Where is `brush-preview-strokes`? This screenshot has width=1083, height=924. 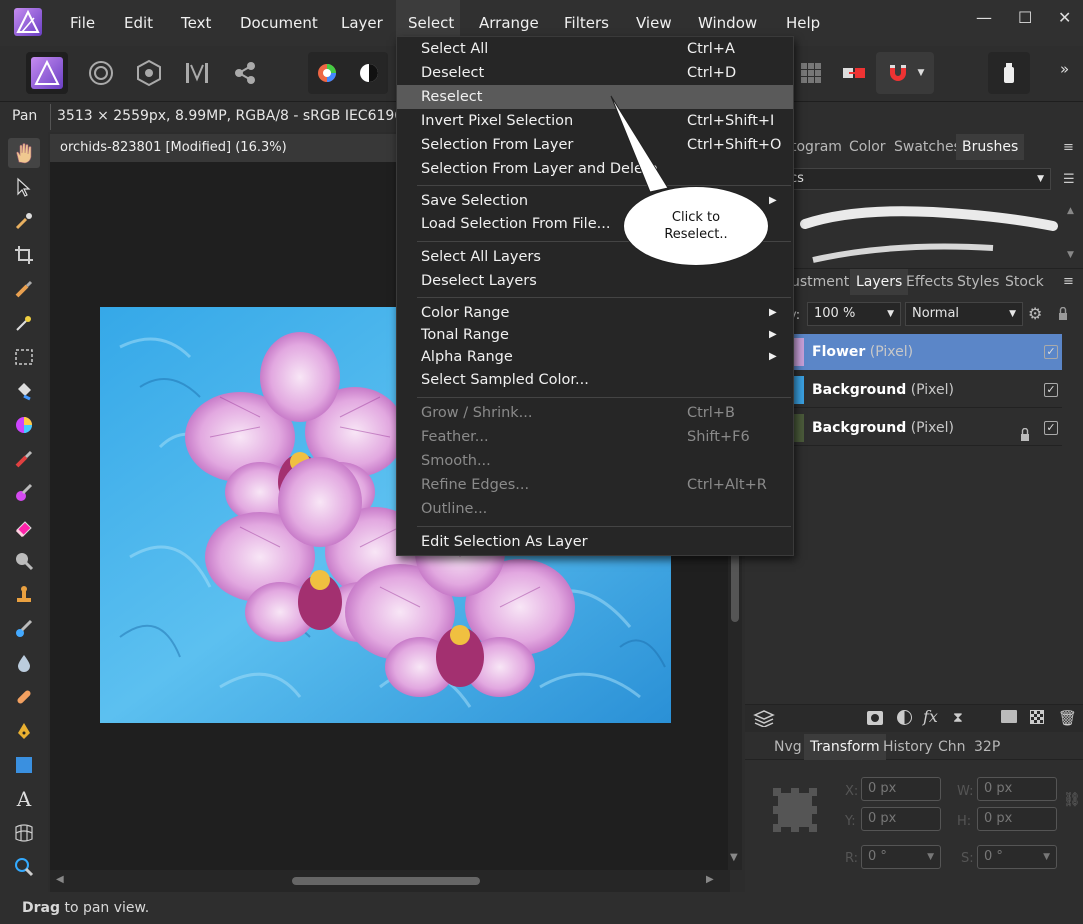 brush-preview-strokes is located at coordinates (928, 231).